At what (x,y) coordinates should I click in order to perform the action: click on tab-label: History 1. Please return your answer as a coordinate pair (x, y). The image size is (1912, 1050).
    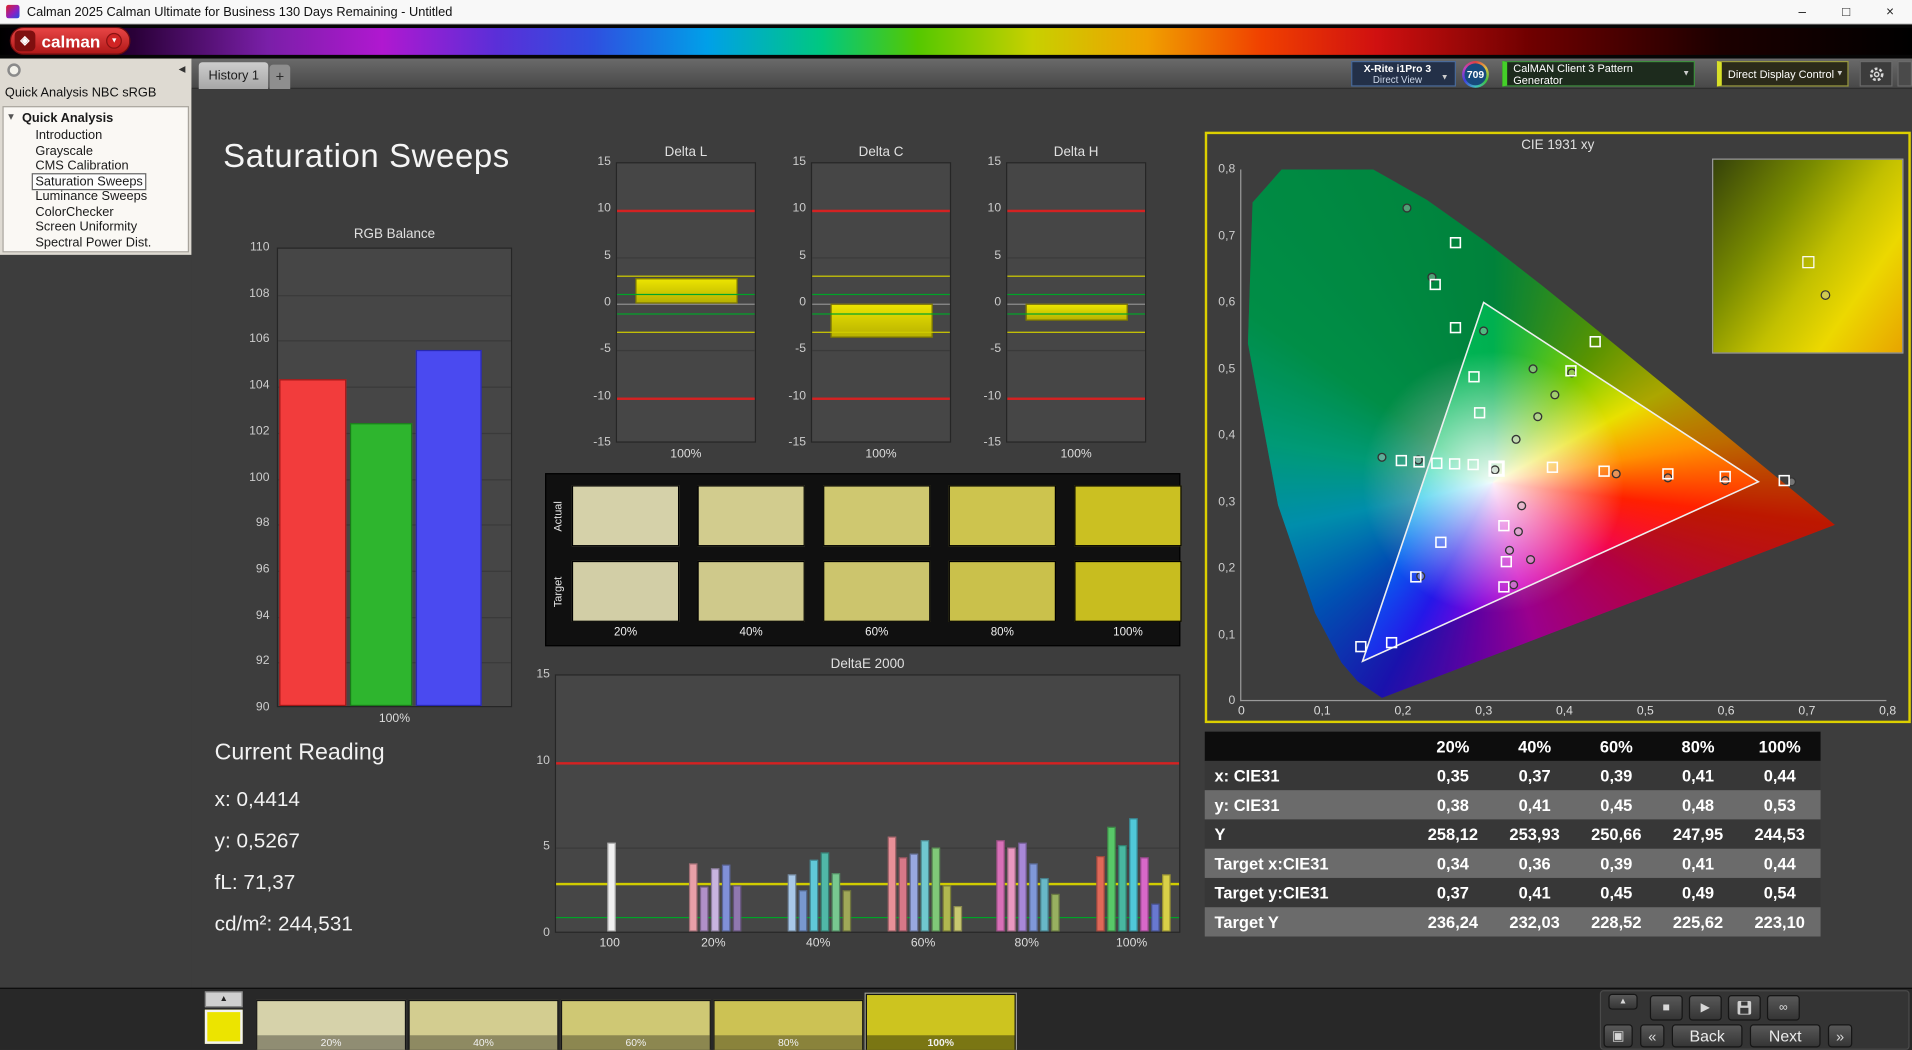
    Looking at the image, I should click on (234, 75).